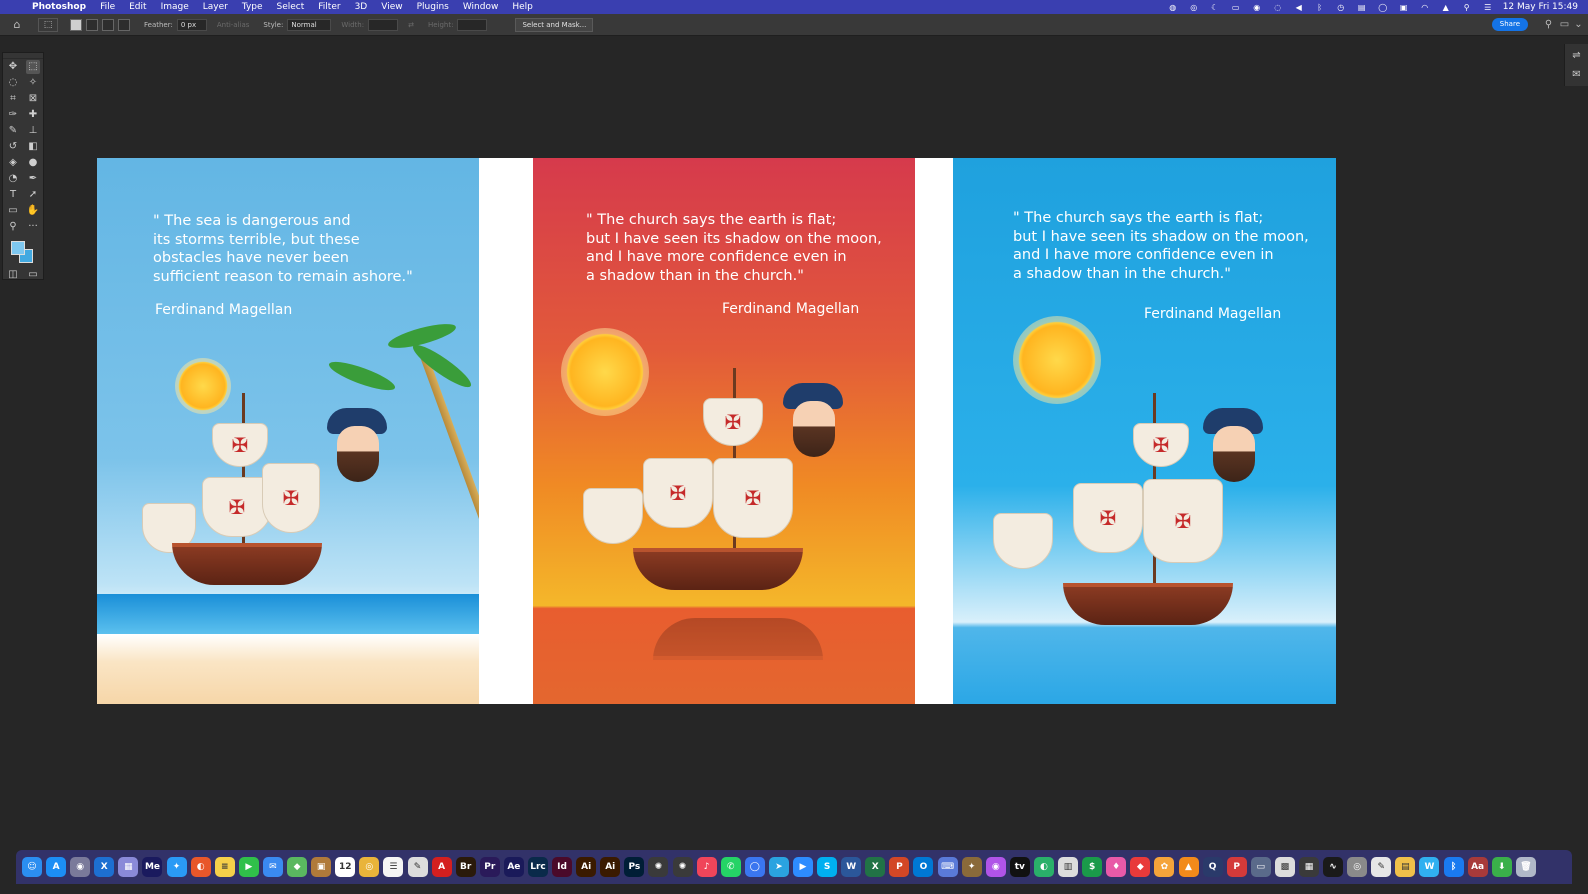 This screenshot has height=894, width=1588. Describe the element at coordinates (13, 83) in the screenshot. I see `lasso-icon: ◌` at that location.